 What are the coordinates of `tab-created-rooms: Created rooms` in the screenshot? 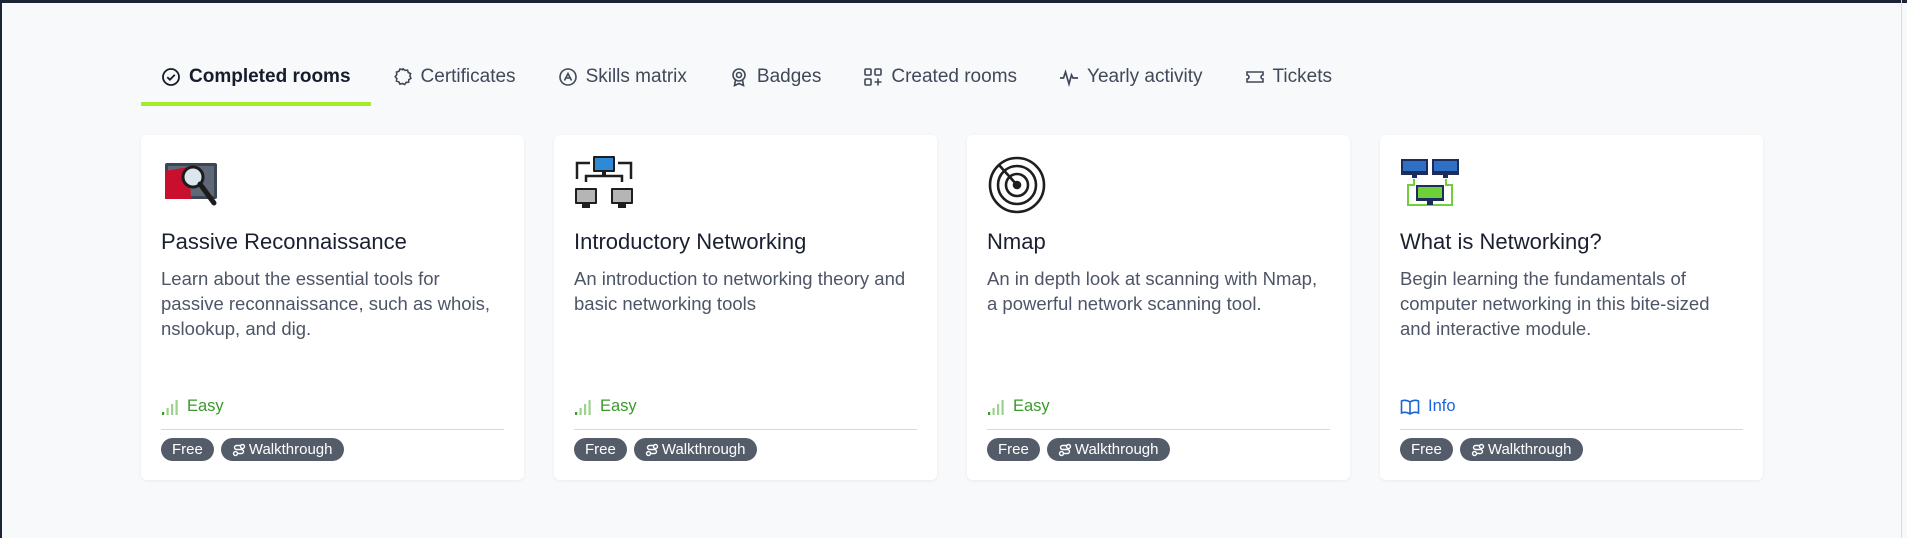 It's located at (940, 77).